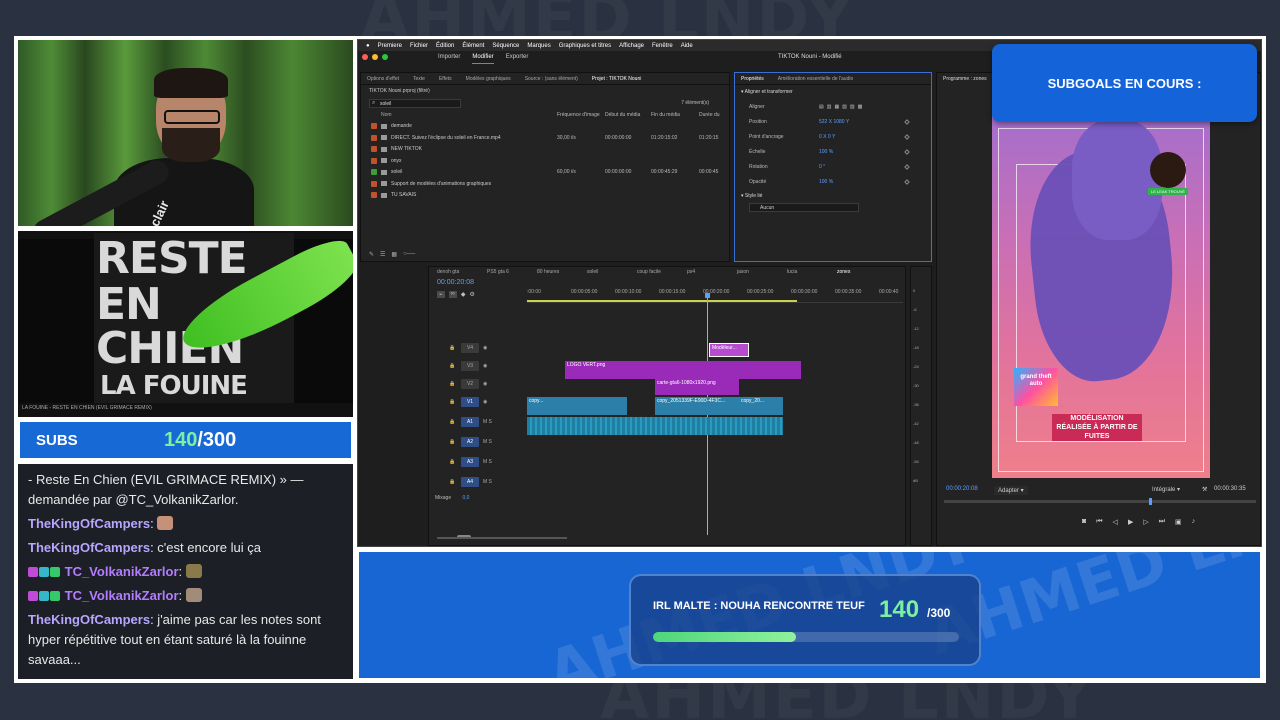 This screenshot has width=1280, height=720. What do you see at coordinates (691, 272) in the screenshot?
I see `sequence-tab: ps4` at bounding box center [691, 272].